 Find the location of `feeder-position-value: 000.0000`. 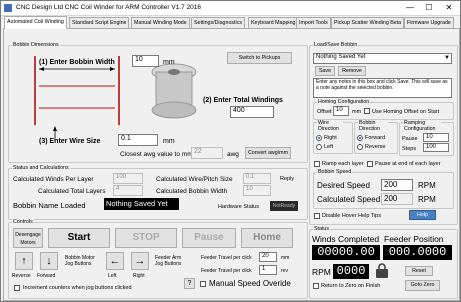

feeder-position-value: 000.0000 is located at coordinates (417, 252).